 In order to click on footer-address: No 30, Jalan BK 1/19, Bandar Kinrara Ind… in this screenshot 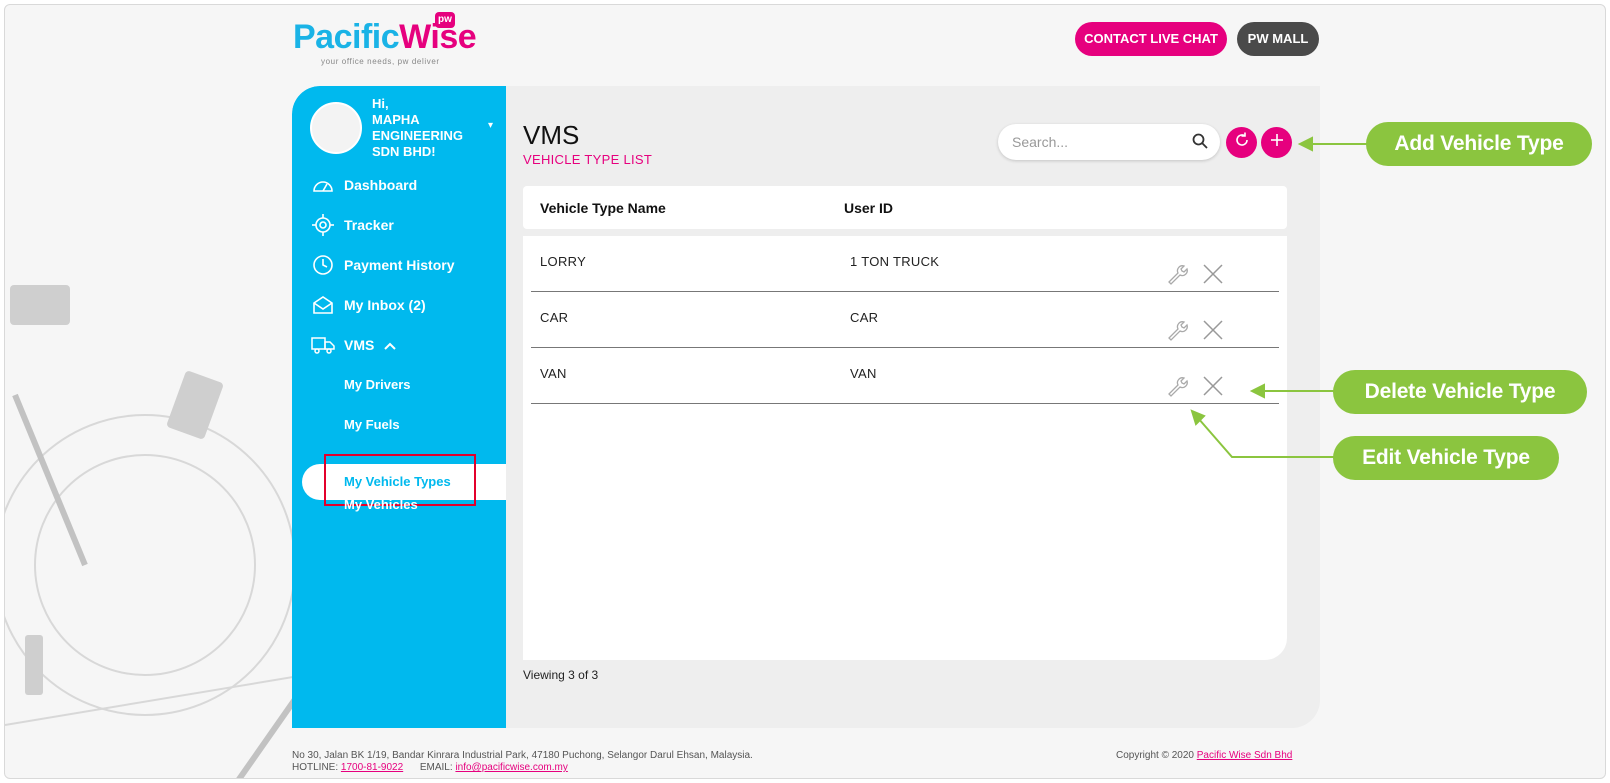, I will do `click(522, 755)`.